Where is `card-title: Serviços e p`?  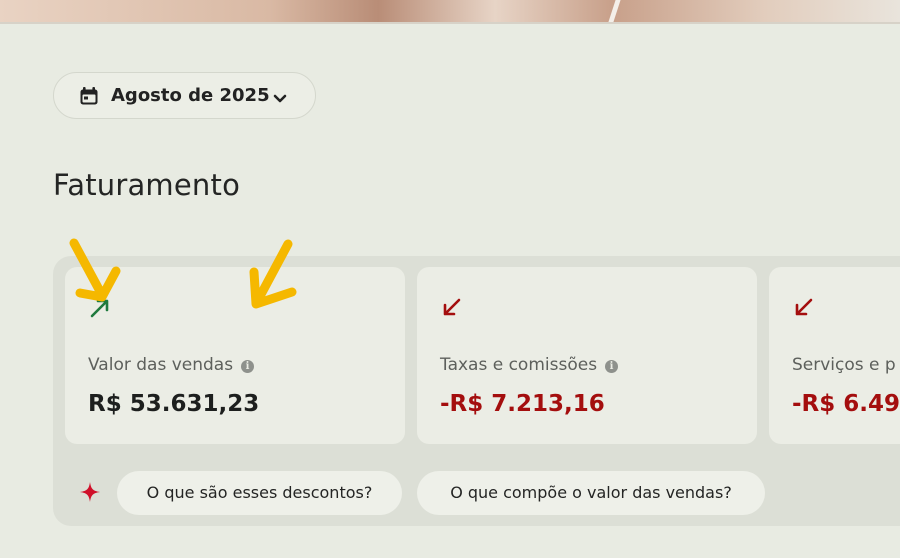 card-title: Serviços e p is located at coordinates (844, 365).